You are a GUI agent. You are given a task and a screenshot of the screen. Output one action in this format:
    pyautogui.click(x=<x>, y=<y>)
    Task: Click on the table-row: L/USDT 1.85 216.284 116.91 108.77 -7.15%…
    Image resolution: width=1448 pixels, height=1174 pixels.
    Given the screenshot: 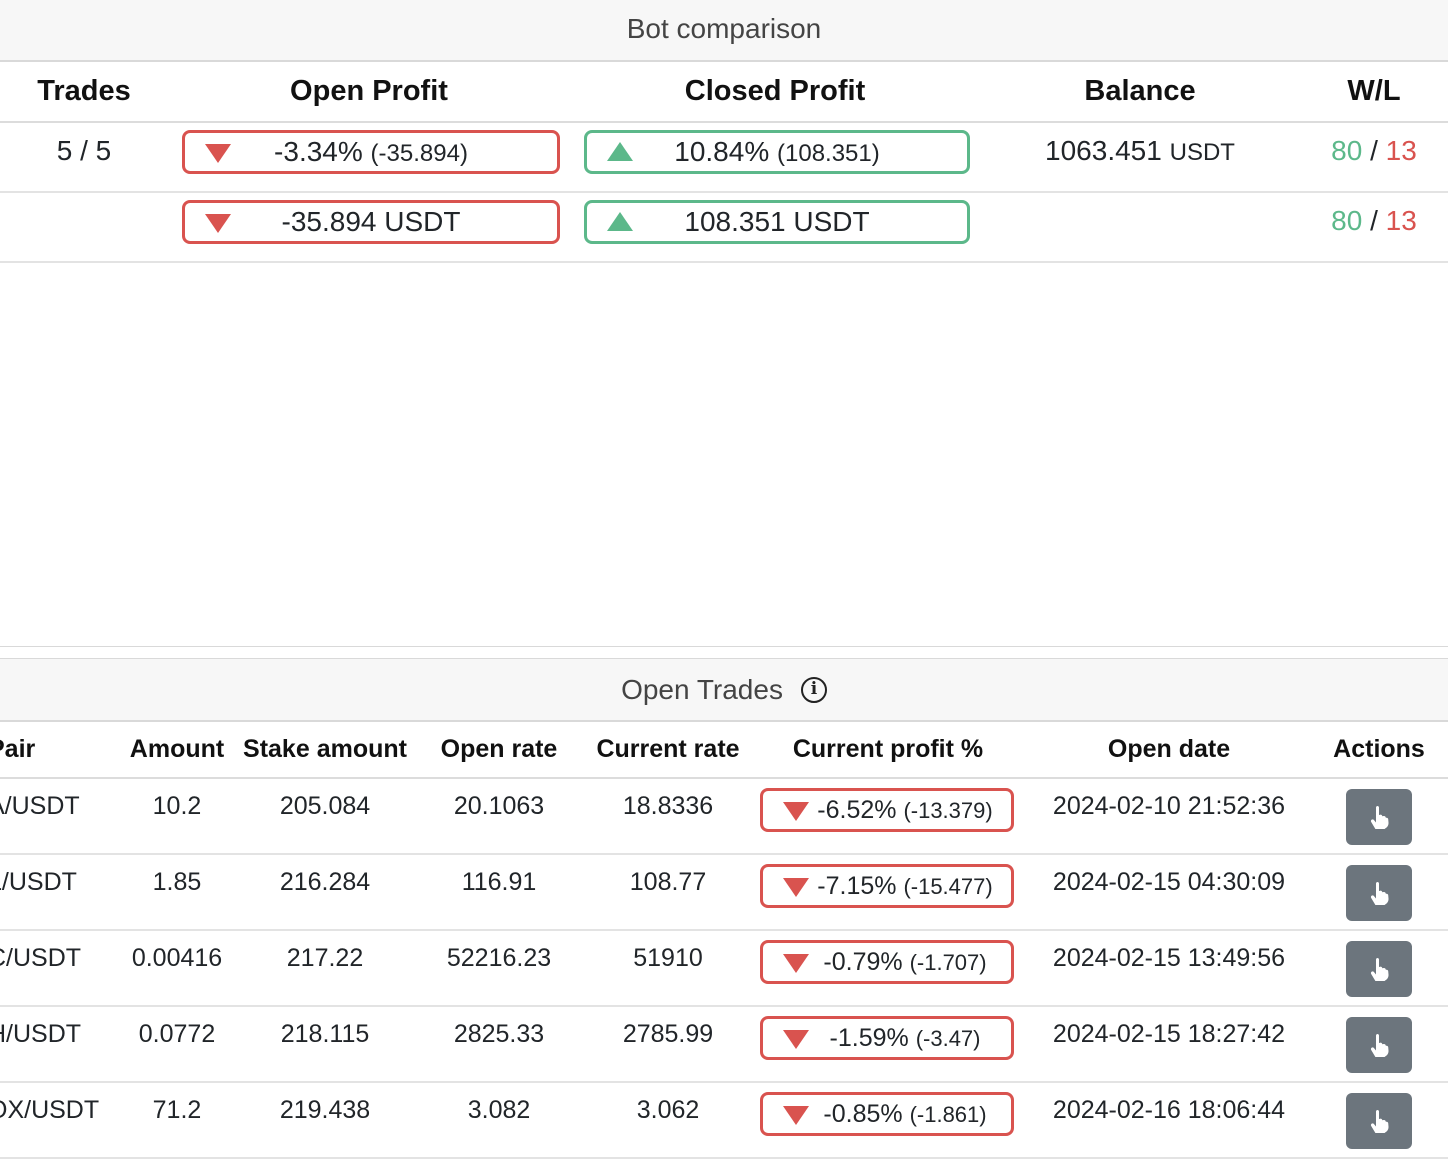 What is the action you would take?
    pyautogui.click(x=724, y=892)
    